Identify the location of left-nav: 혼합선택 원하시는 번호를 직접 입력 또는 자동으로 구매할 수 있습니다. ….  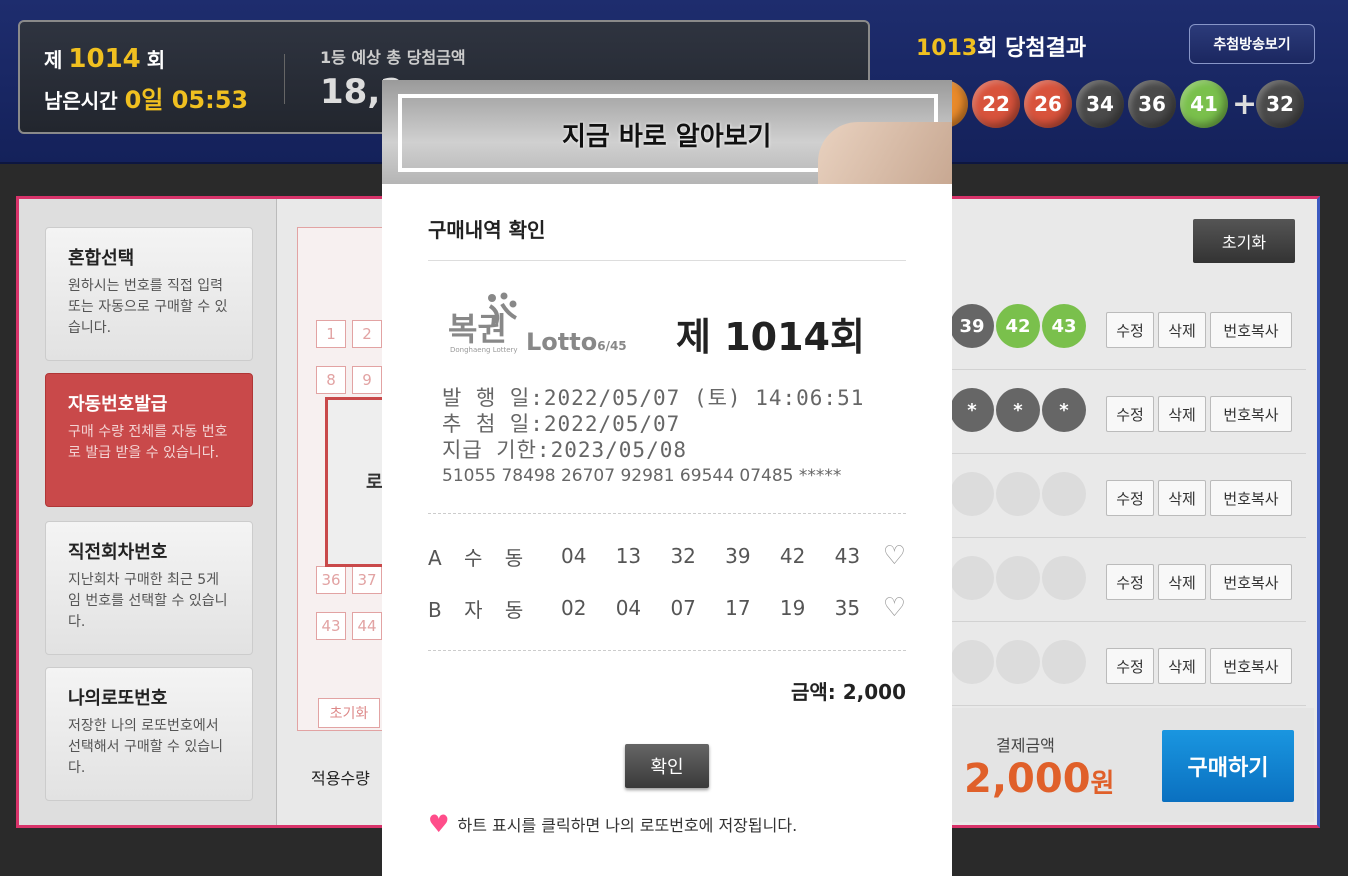
(148, 512).